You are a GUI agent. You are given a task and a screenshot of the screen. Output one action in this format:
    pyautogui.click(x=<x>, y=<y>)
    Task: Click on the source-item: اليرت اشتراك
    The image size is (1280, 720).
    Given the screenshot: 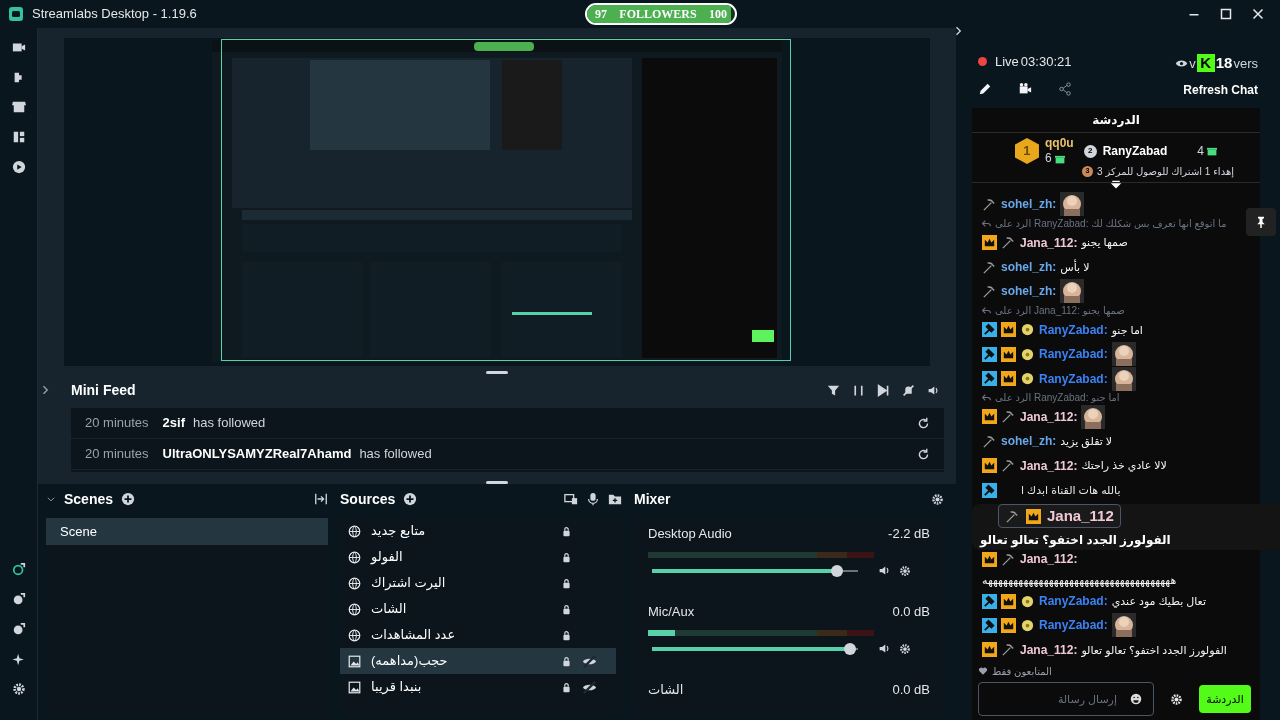 What is the action you would take?
    pyautogui.click(x=478, y=583)
    